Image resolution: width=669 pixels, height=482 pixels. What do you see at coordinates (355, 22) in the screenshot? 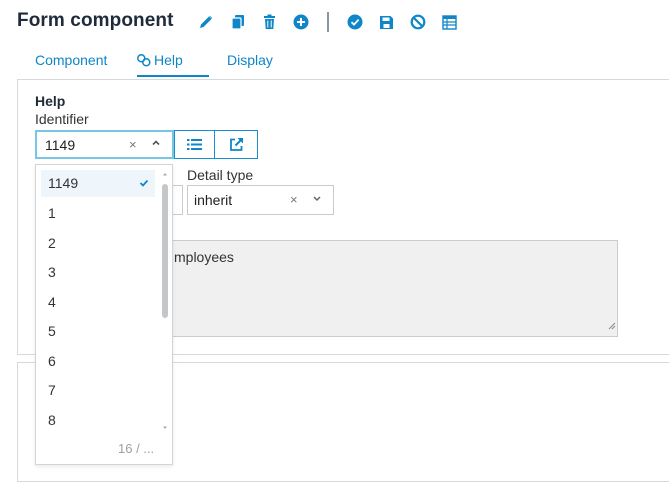
I see `check-circle-icon` at bounding box center [355, 22].